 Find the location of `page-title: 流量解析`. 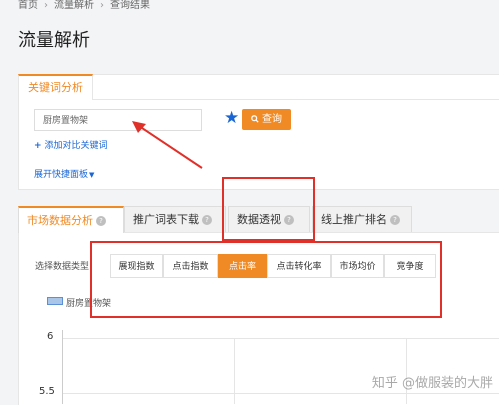

page-title: 流量解析 is located at coordinates (54, 40).